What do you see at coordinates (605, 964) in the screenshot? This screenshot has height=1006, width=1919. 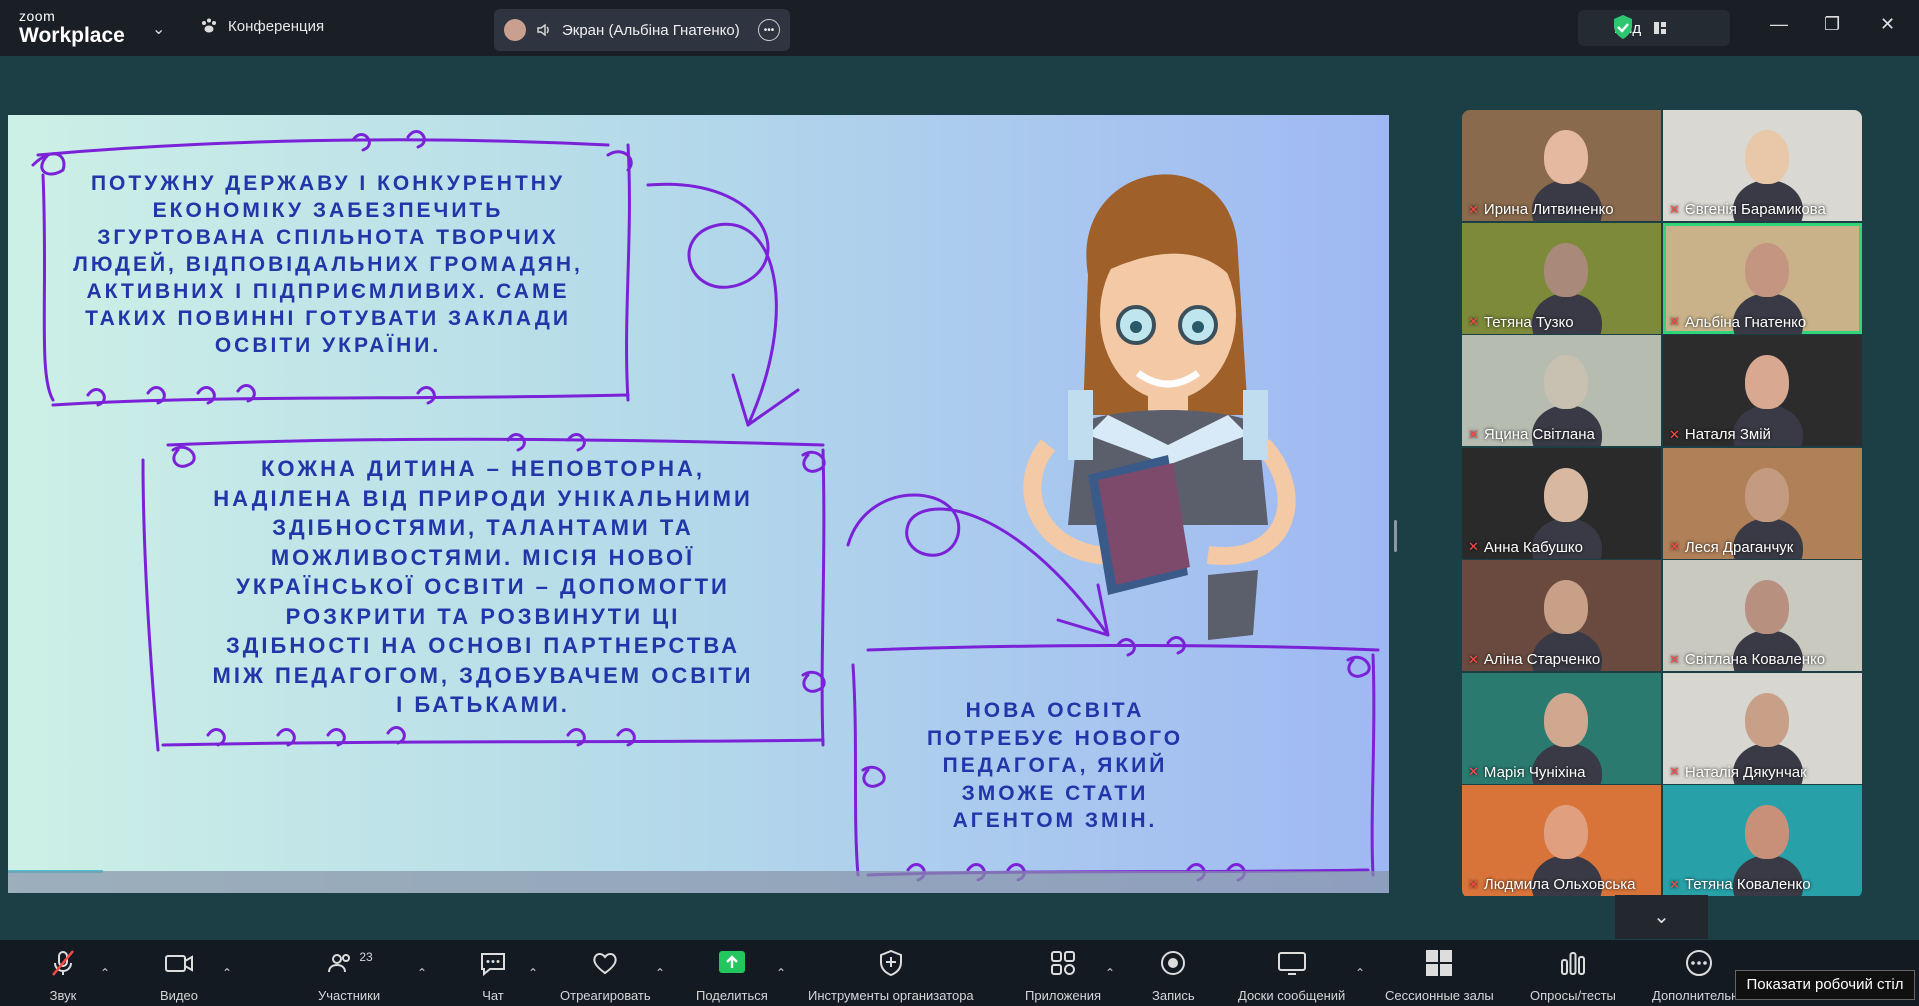 I see `heart-icon` at bounding box center [605, 964].